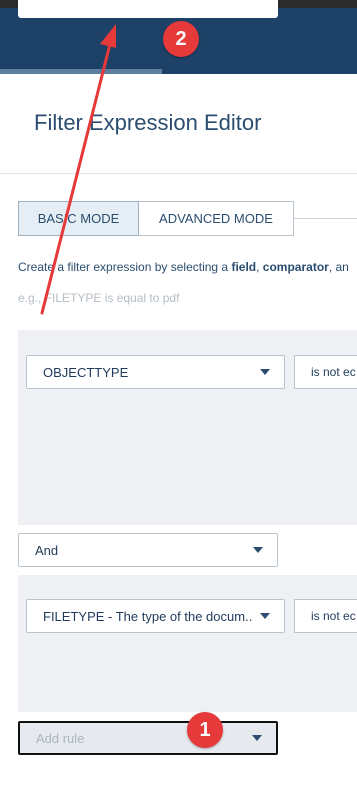  Describe the element at coordinates (205, 730) in the screenshot. I see `annotation-badge-1: 1` at that location.